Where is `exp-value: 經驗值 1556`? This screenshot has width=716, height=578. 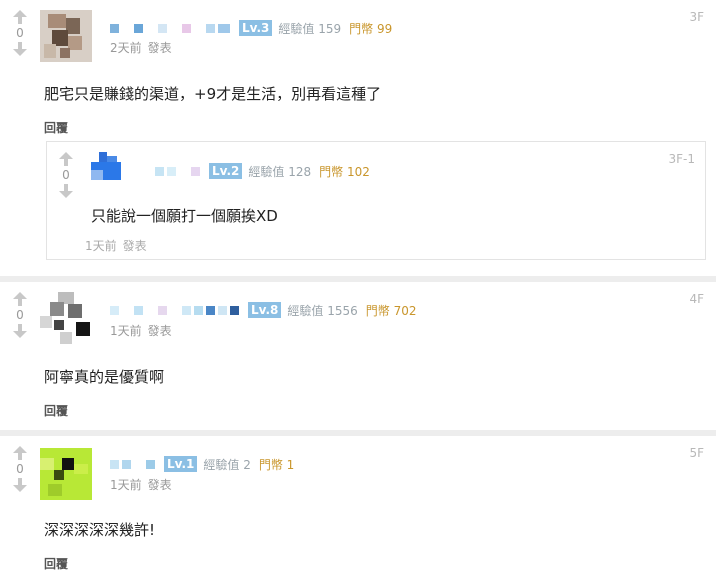
exp-value: 經驗值 1556 is located at coordinates (322, 310).